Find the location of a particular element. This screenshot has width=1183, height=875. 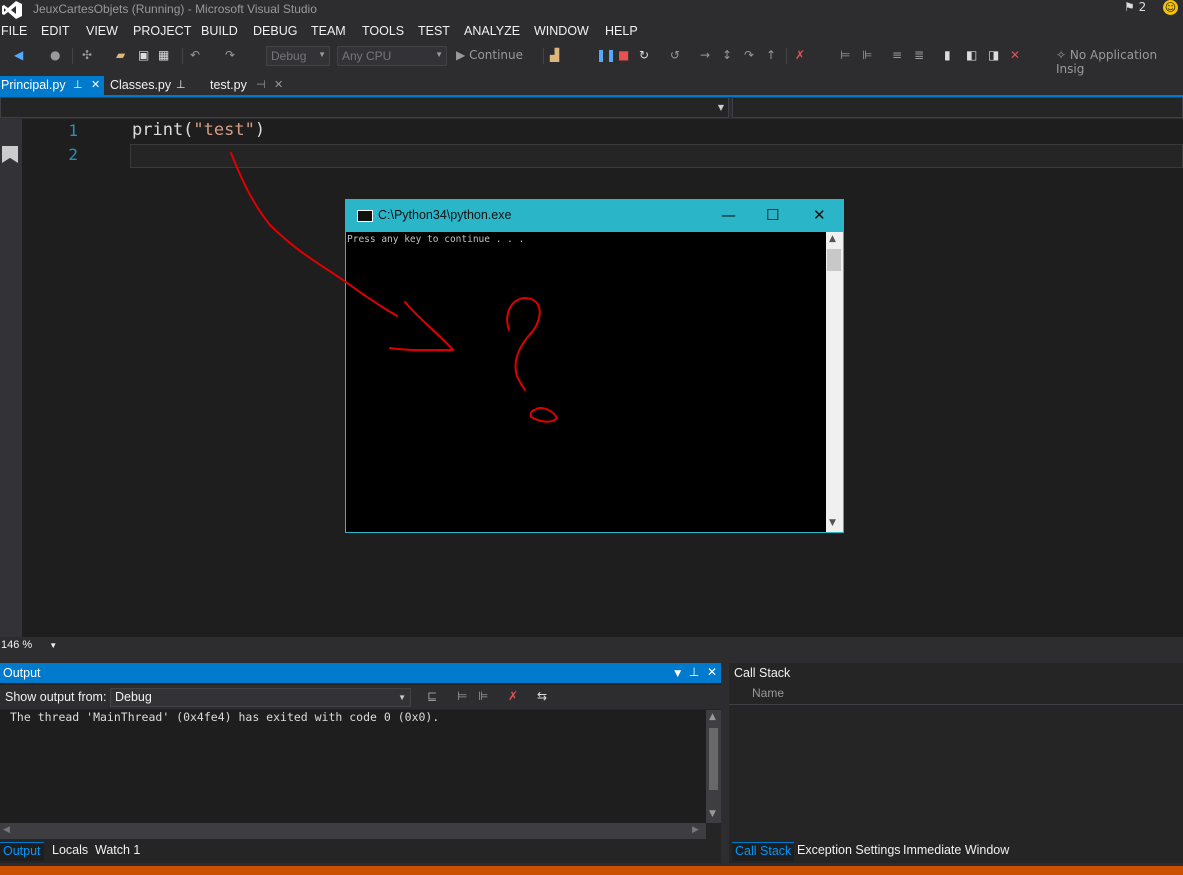

close-button: ✕ is located at coordinates (819, 215).